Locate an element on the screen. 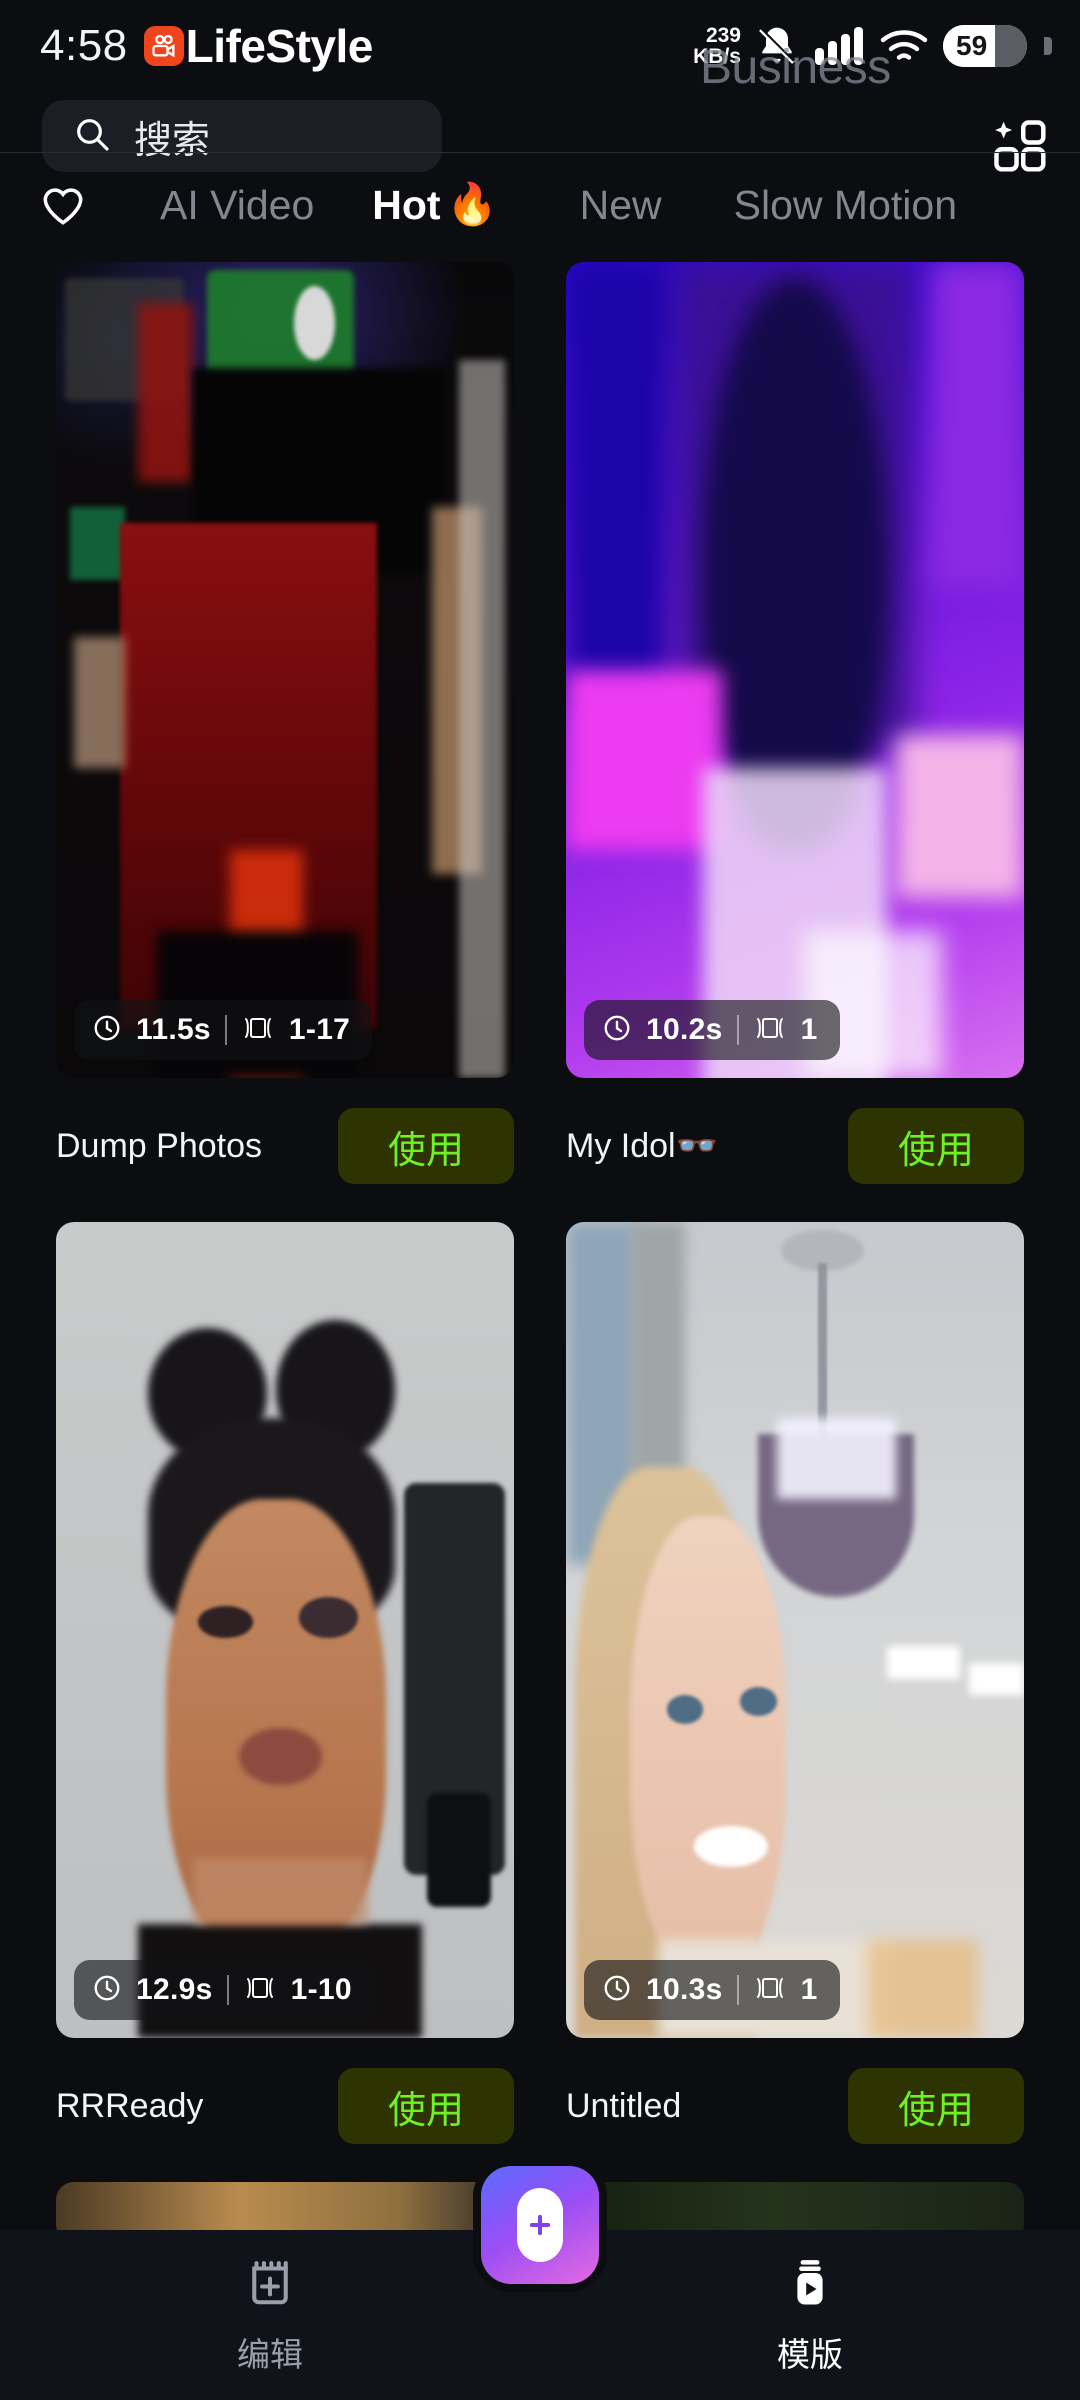  battery-nub-icon is located at coordinates (1048, 46).